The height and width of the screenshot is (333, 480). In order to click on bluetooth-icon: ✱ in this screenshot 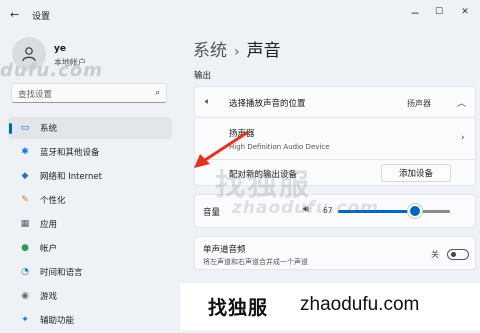, I will do `click(25, 152)`.